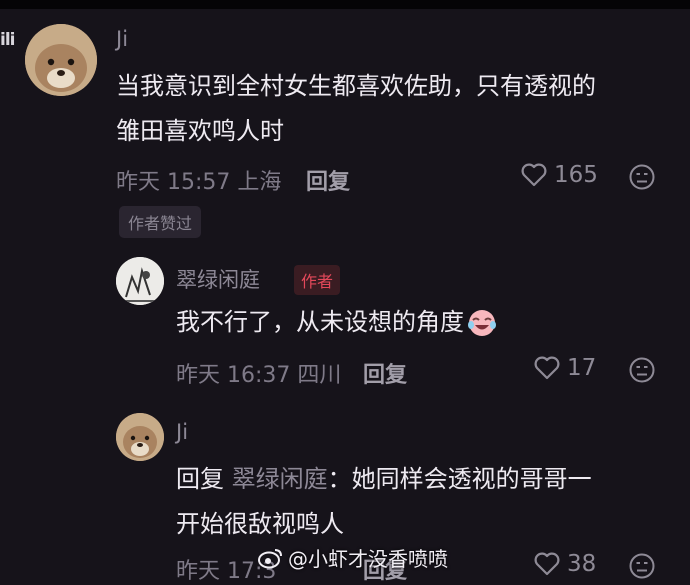 The width and height of the screenshot is (690, 585). I want to click on reply-target-user: 翠绿闲庭, so click(280, 479).